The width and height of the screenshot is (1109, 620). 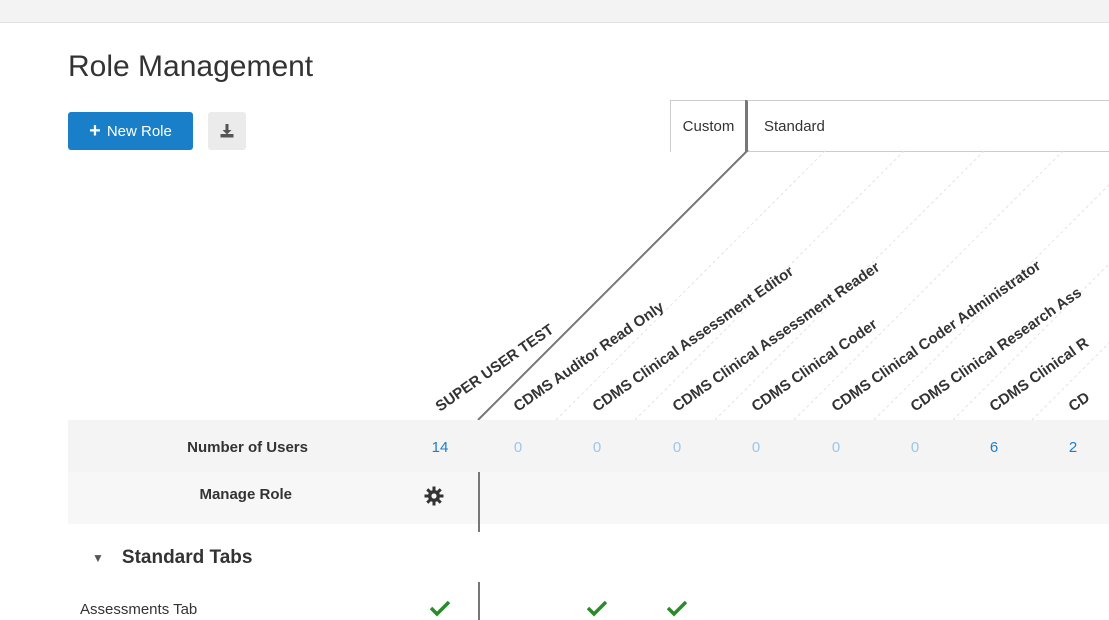 What do you see at coordinates (440, 447) in the screenshot?
I see `user-count-link: 14` at bounding box center [440, 447].